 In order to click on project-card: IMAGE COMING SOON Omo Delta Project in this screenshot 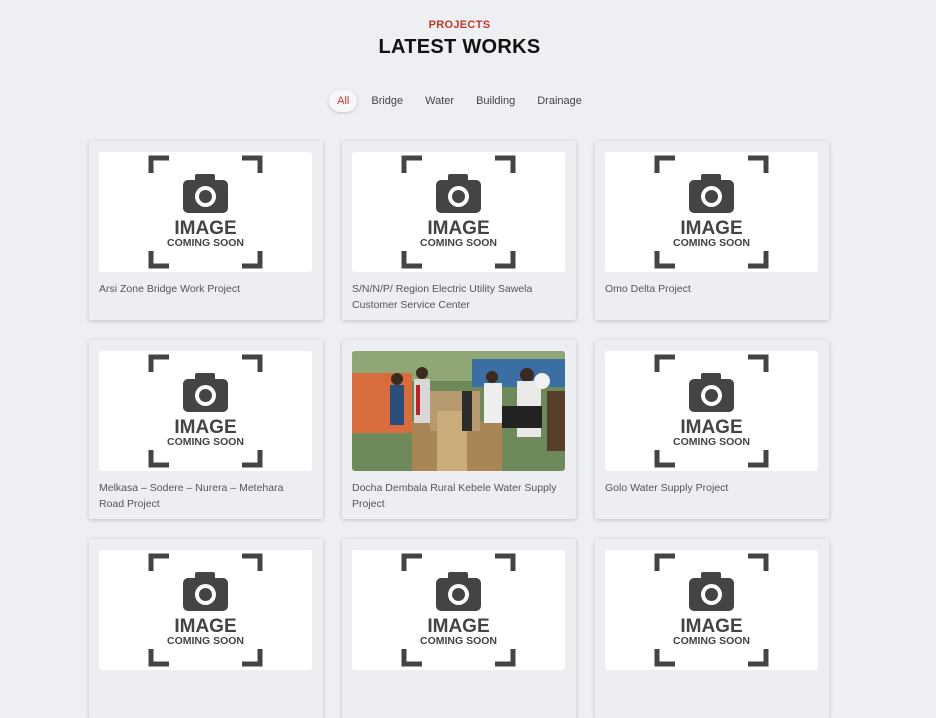, I will do `click(712, 230)`.